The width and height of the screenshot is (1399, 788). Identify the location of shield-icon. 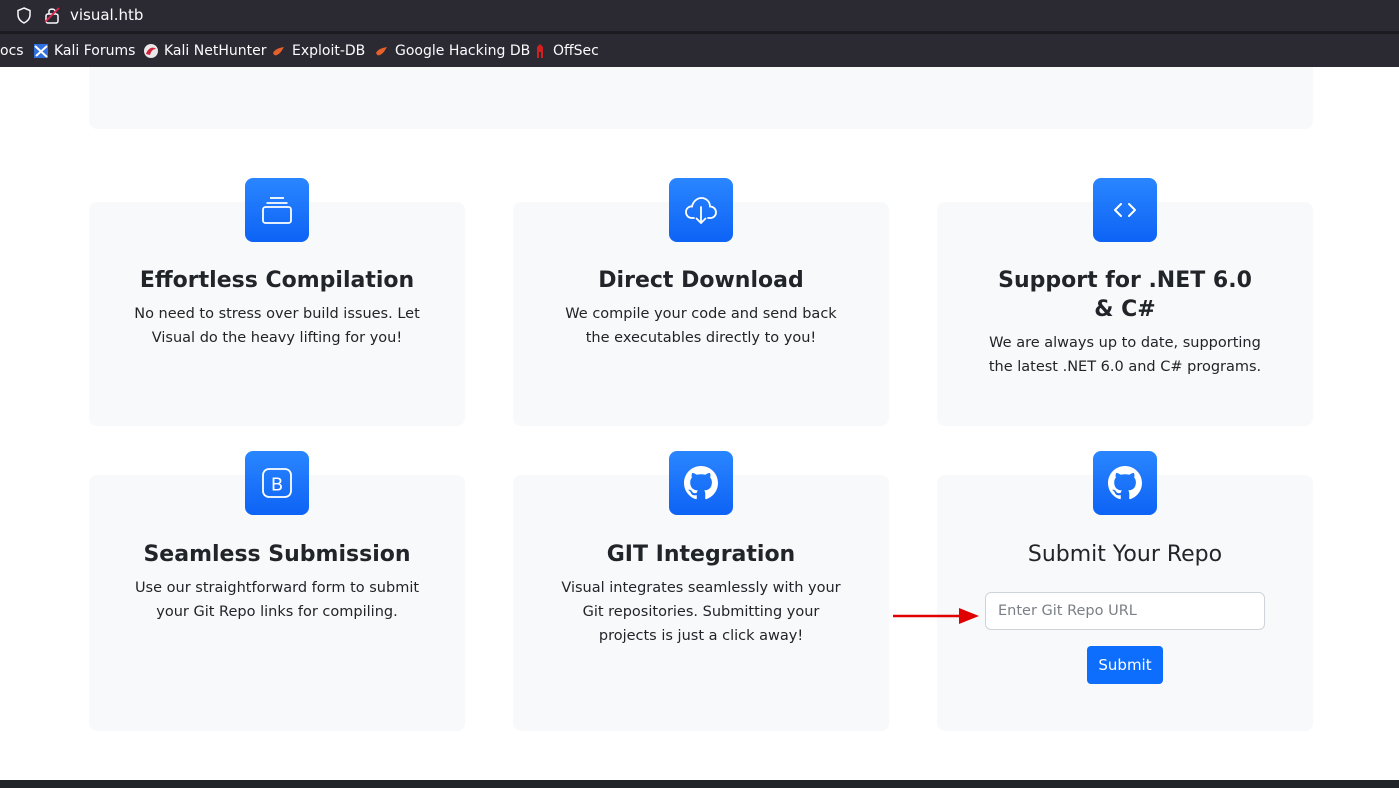
(24, 15).